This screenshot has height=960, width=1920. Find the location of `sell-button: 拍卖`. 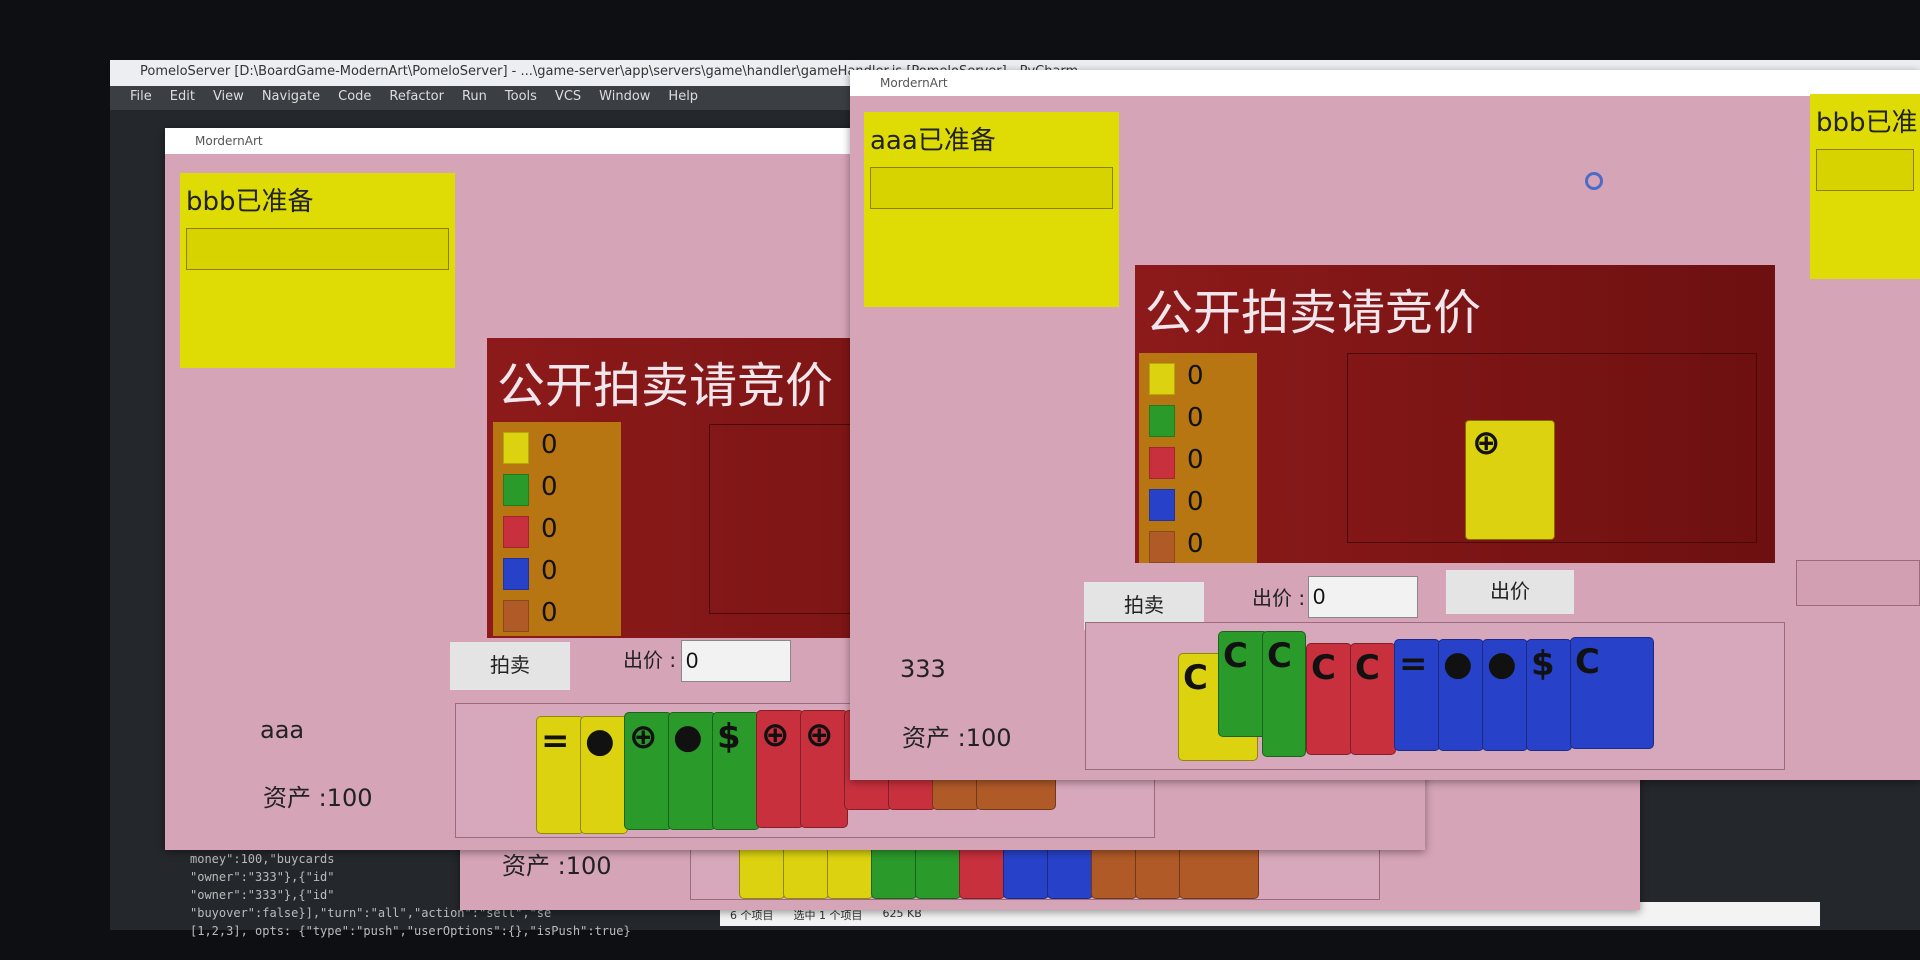

sell-button: 拍卖 is located at coordinates (510, 666).